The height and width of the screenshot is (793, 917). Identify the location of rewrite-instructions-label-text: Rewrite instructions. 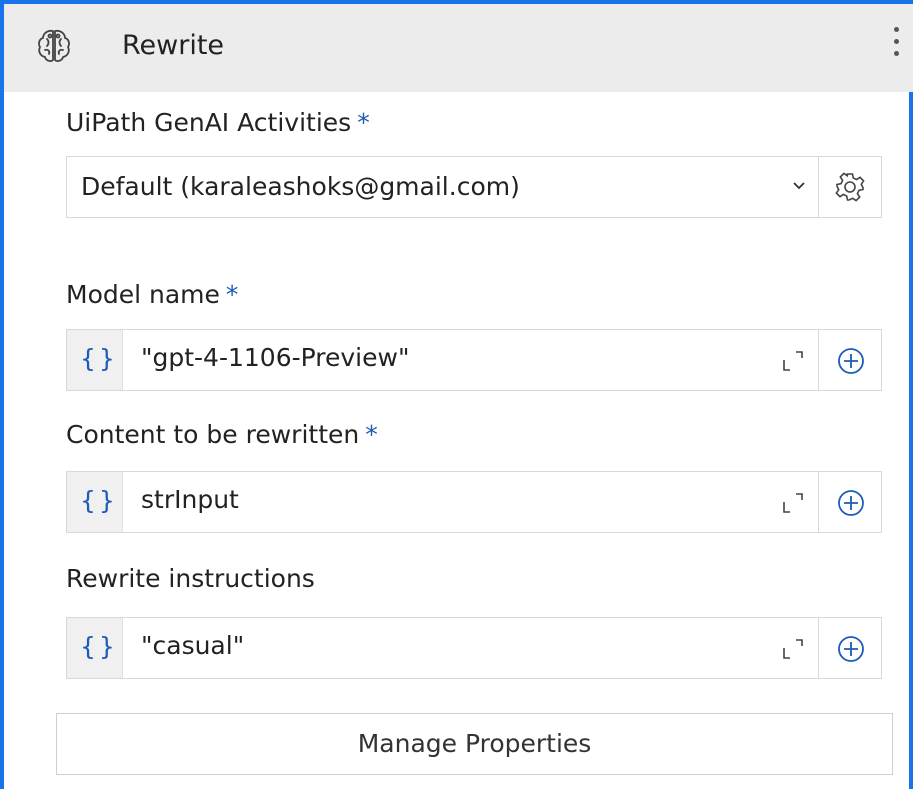
(190, 578).